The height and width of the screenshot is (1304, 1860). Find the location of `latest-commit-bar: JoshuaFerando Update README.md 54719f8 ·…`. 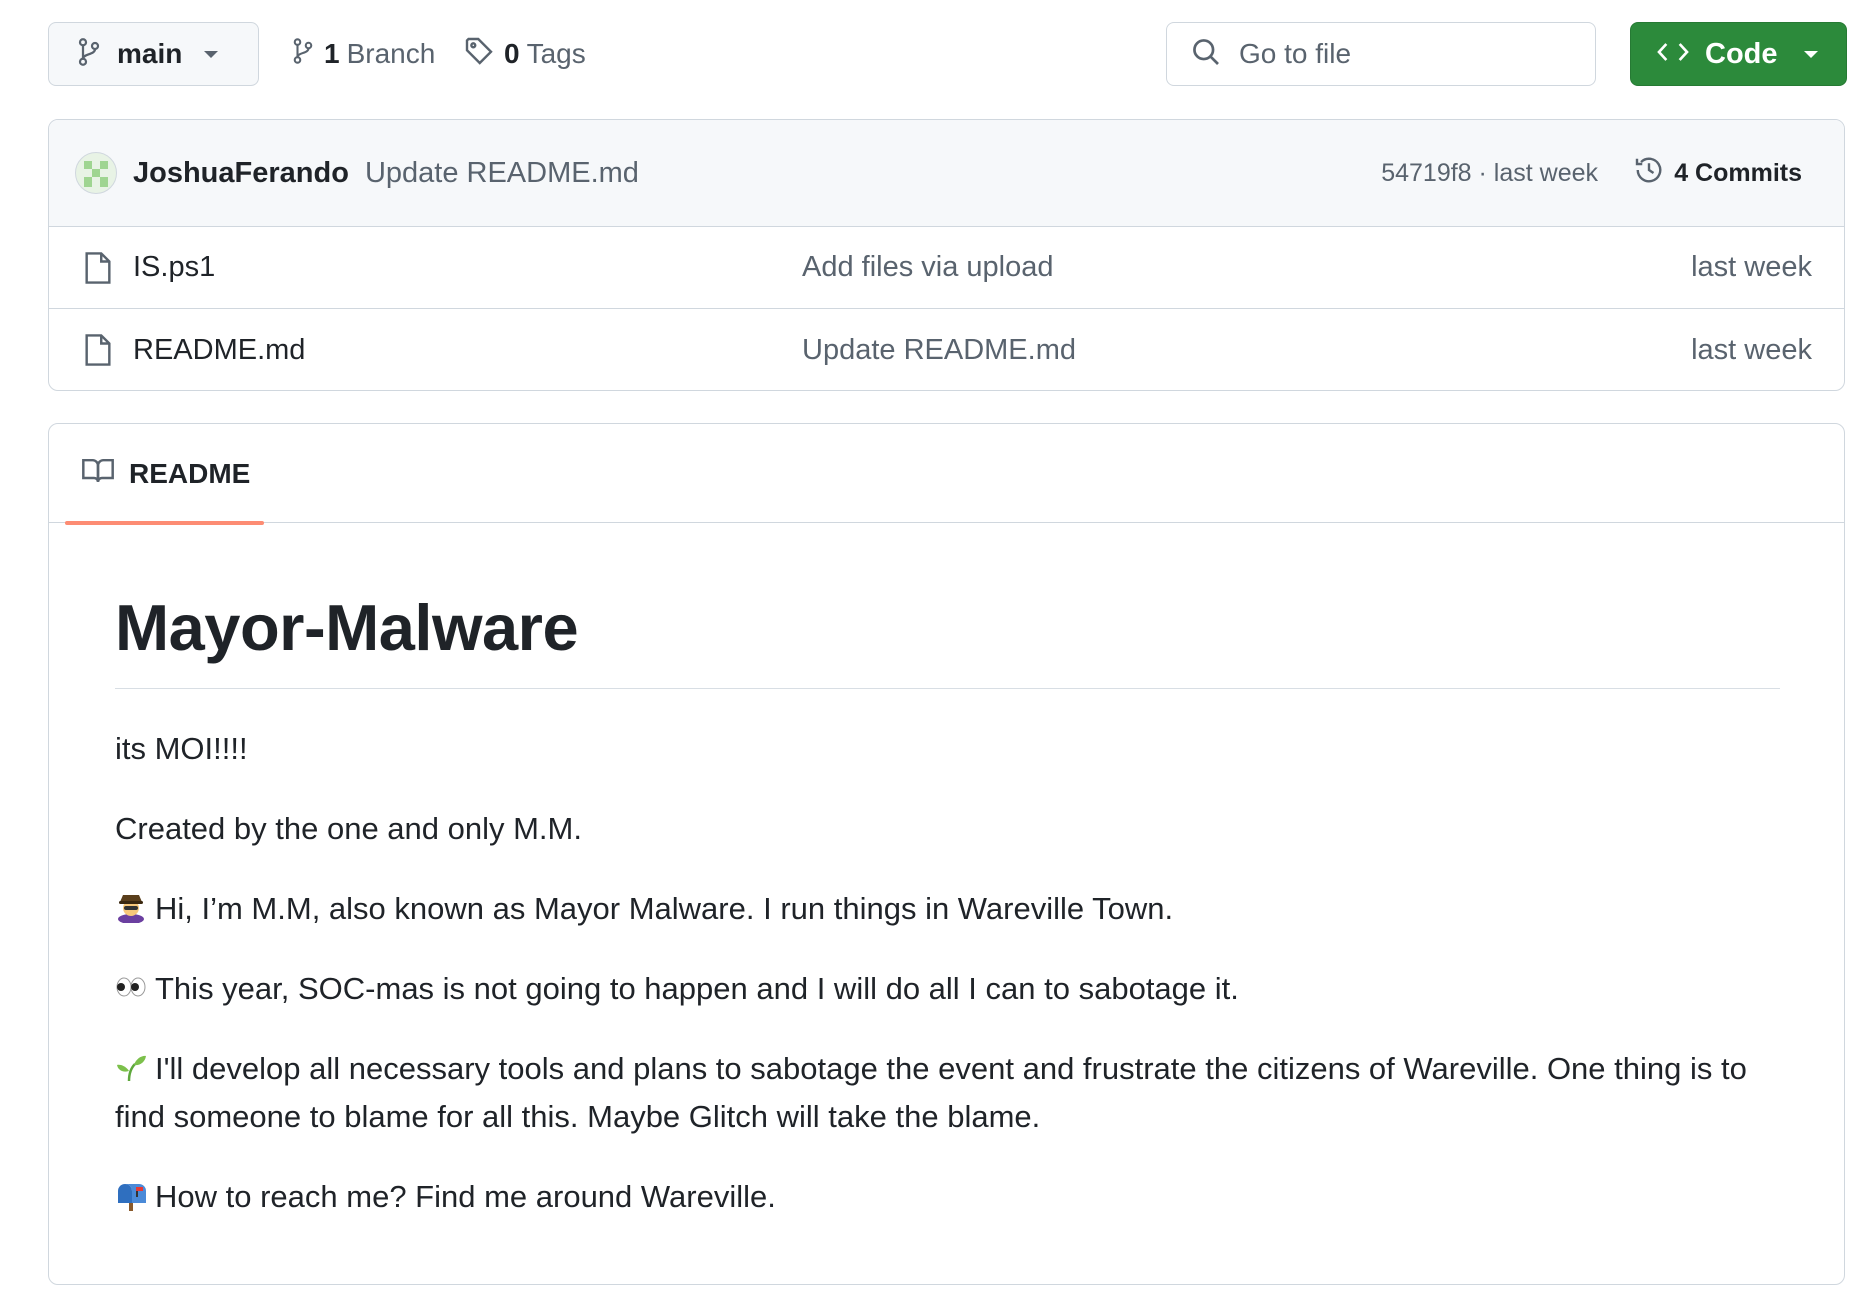

latest-commit-bar: JoshuaFerando Update README.md 54719f8 ·… is located at coordinates (946, 173).